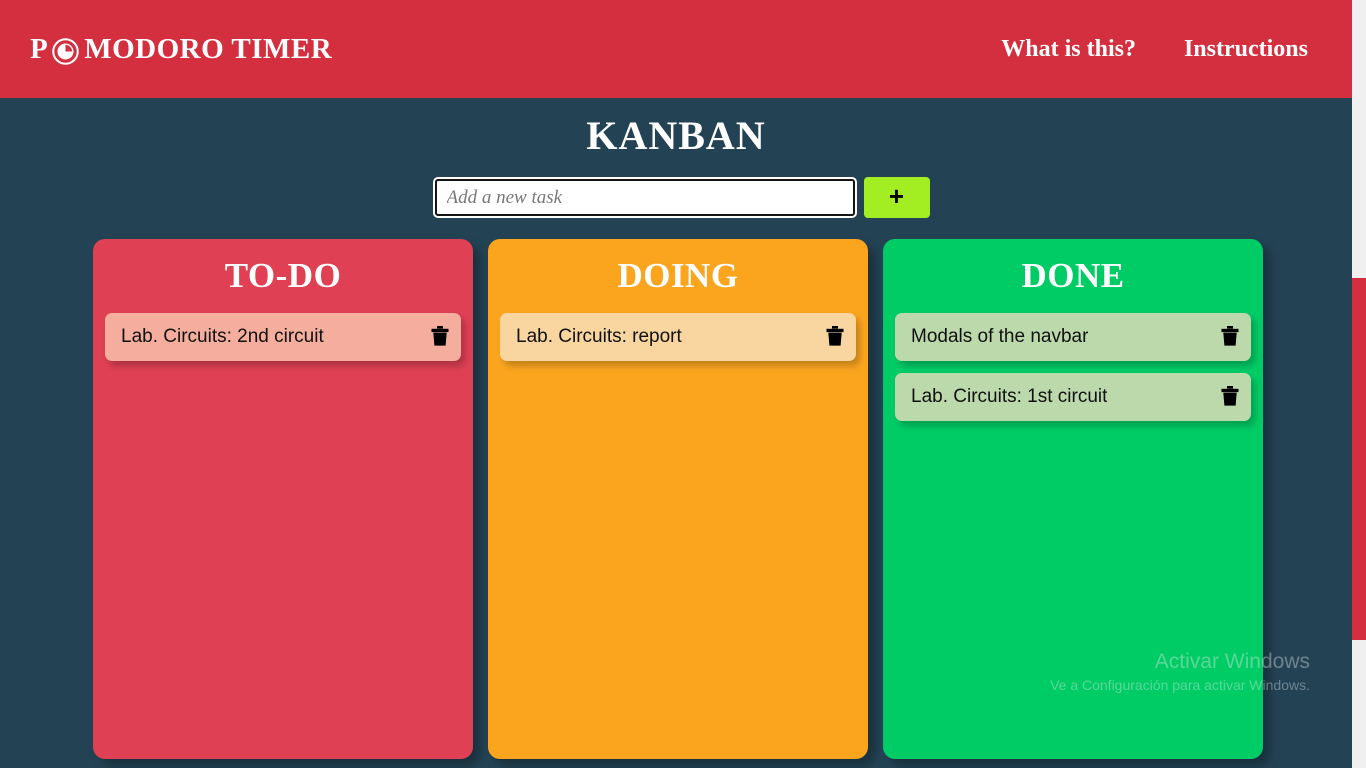 Image resolution: width=1366 pixels, height=768 pixels. What do you see at coordinates (1359, 459) in the screenshot?
I see `scrollbar-thumb` at bounding box center [1359, 459].